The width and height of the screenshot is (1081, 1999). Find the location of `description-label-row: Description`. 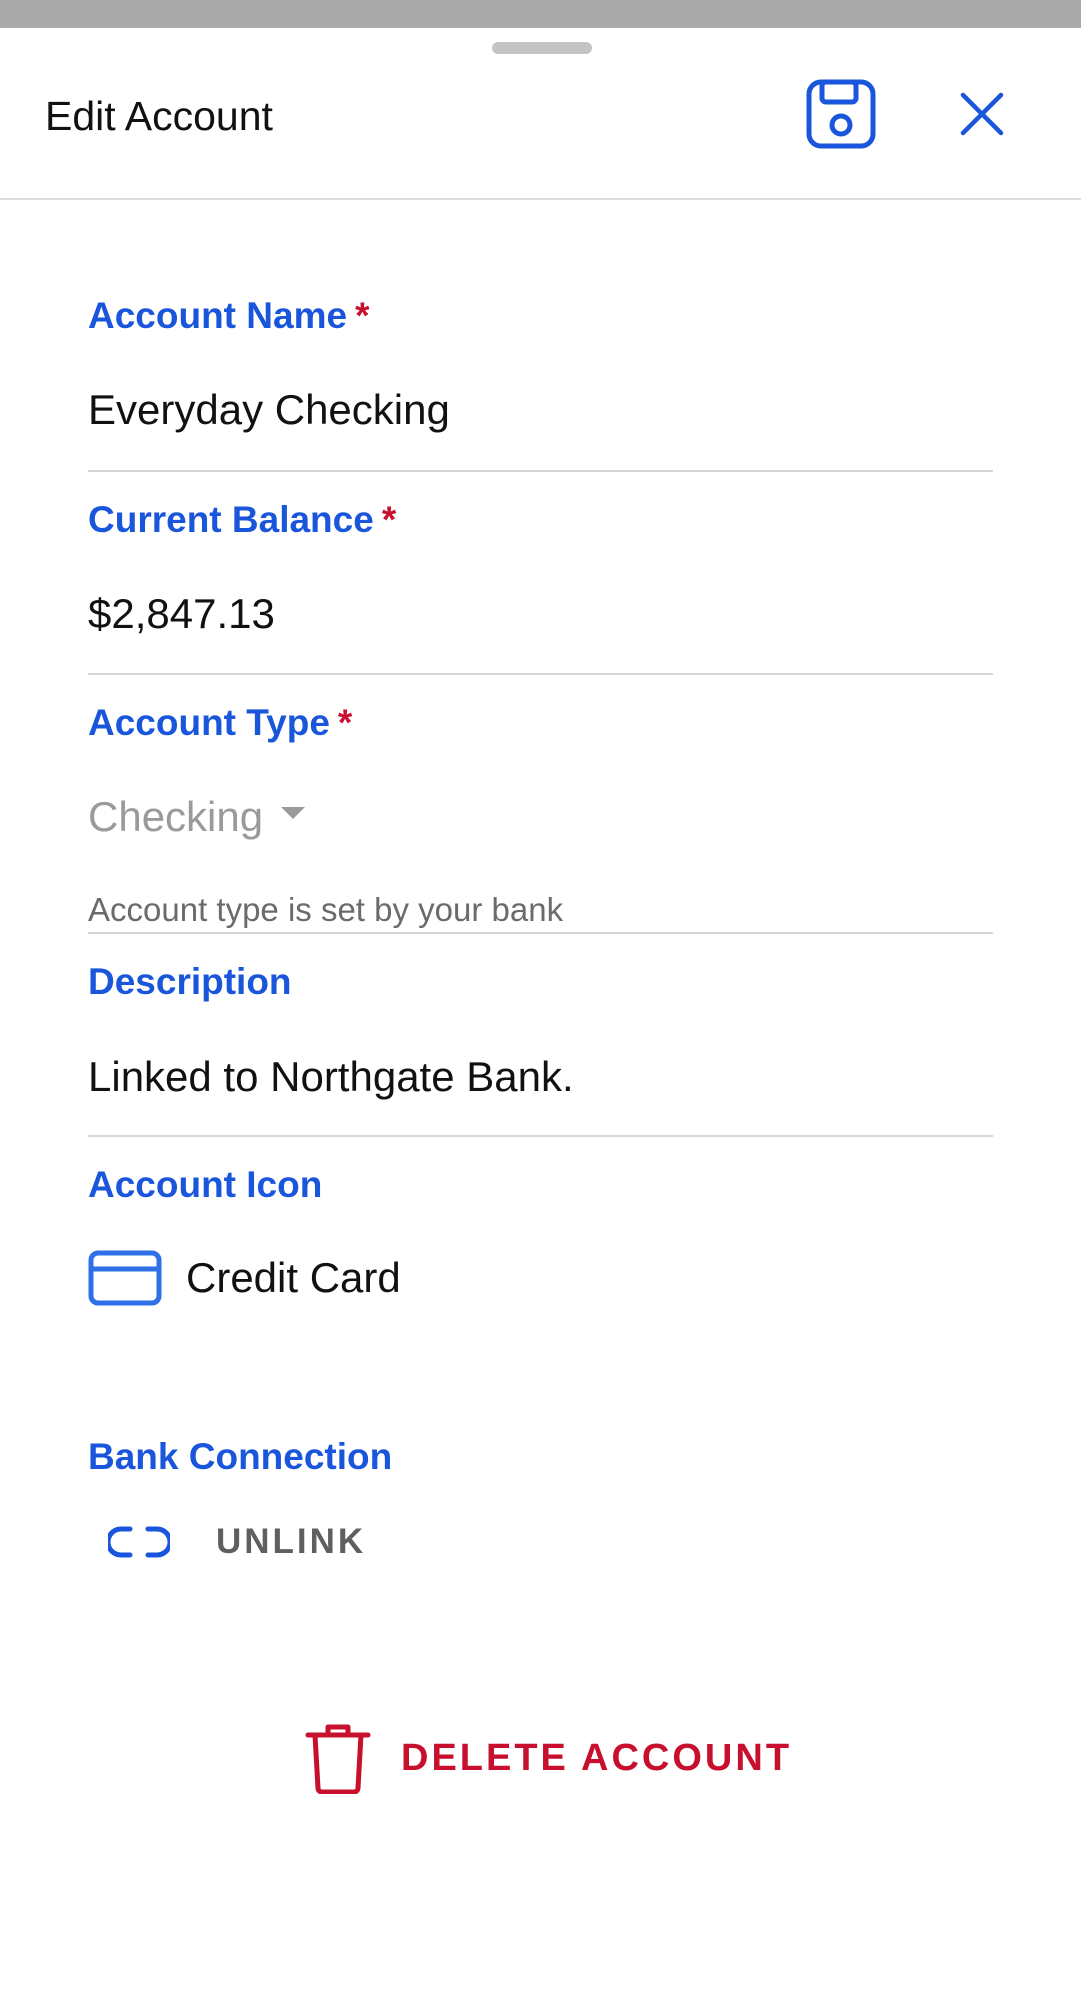

description-label-row: Description is located at coordinates (540, 982).